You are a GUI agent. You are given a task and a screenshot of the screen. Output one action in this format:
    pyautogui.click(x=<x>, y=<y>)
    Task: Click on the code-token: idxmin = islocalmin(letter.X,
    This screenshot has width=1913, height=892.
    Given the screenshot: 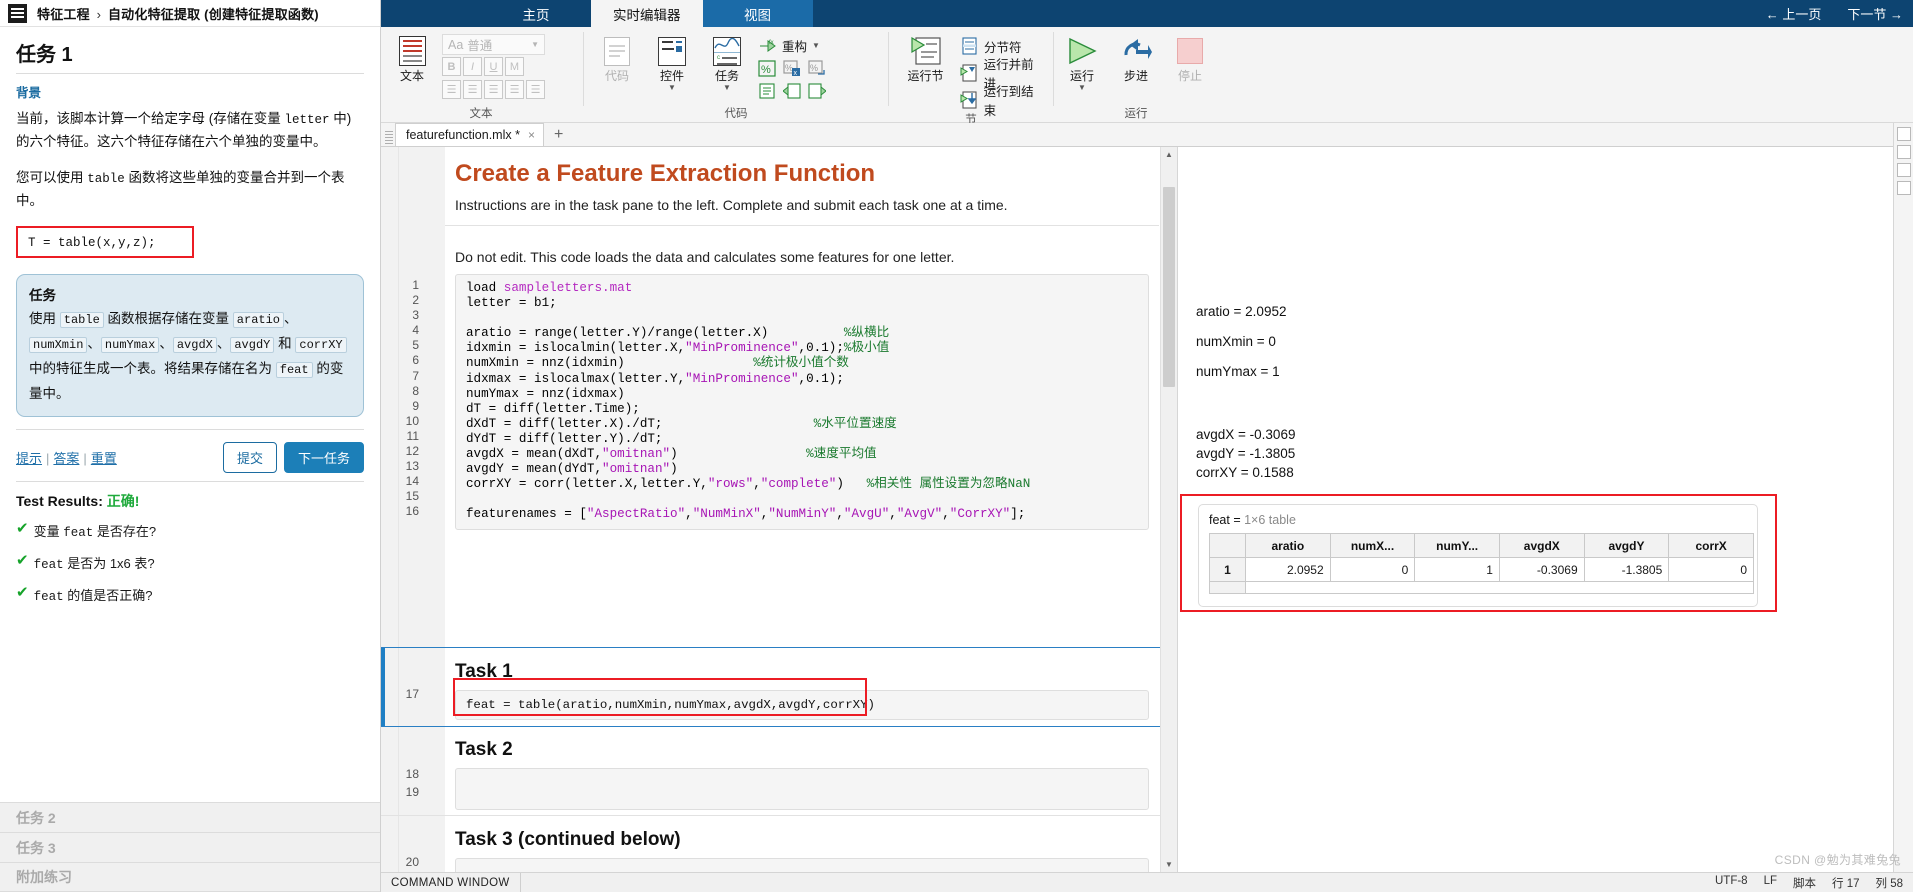 What is the action you would take?
    pyautogui.click(x=576, y=348)
    